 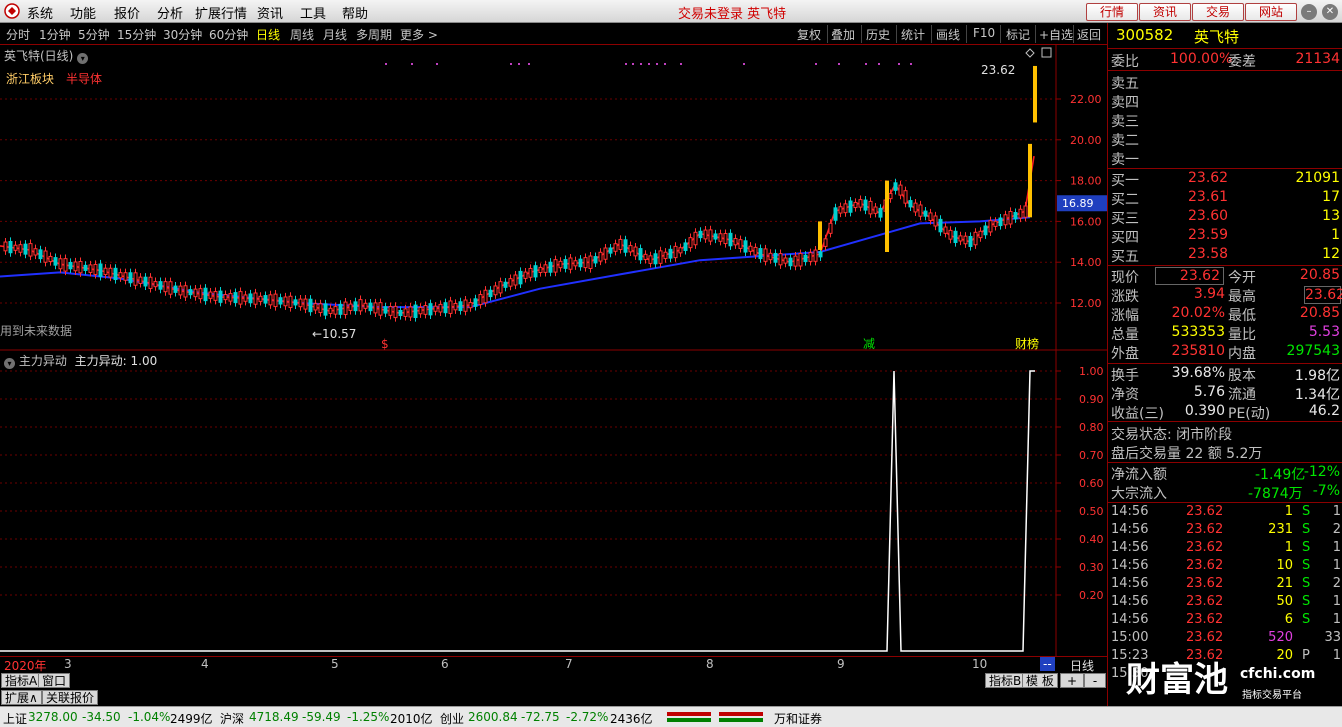 I want to click on block-label: 浙江板块, so click(x=30, y=78).